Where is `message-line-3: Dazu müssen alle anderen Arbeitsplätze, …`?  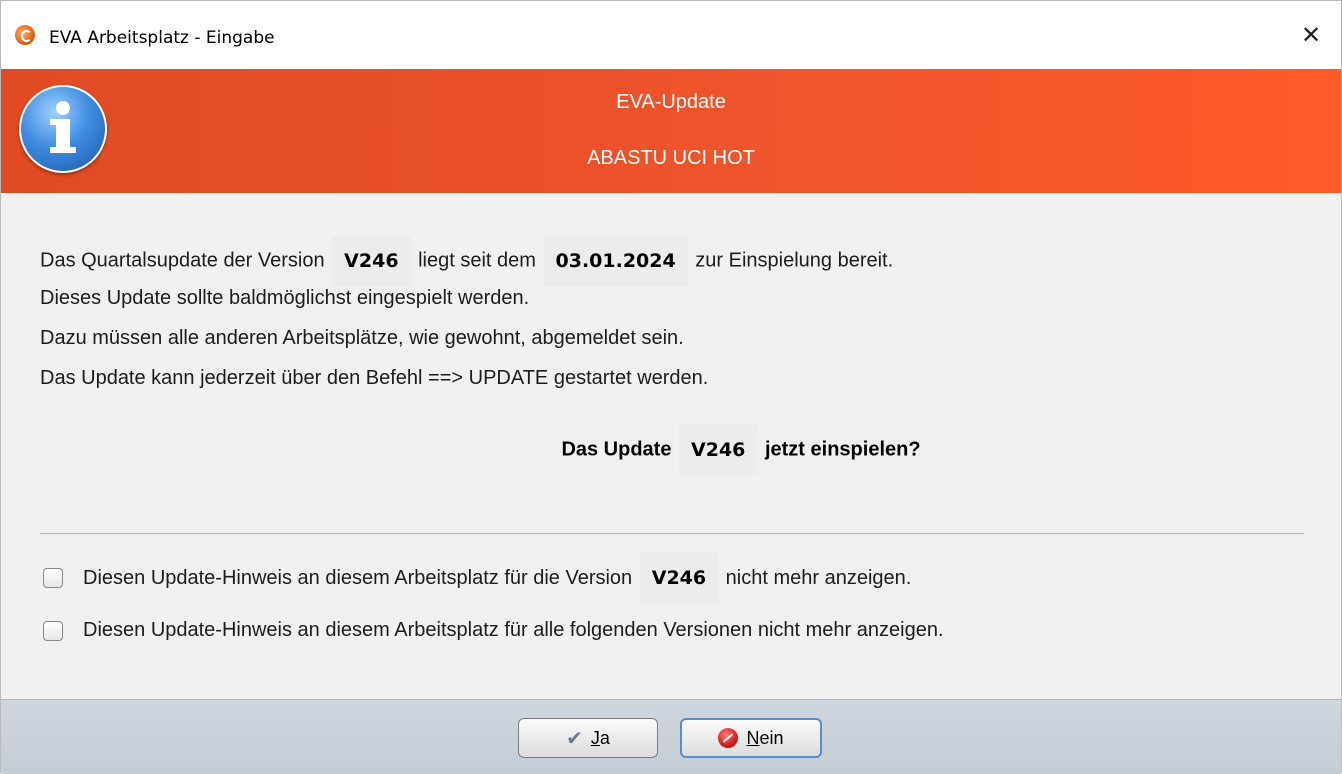
message-line-3: Dazu müssen alle anderen Arbeitsplätze, … is located at coordinates (362, 338).